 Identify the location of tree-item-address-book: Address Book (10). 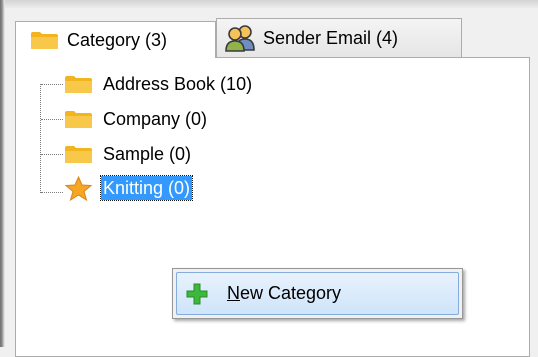
(159, 84).